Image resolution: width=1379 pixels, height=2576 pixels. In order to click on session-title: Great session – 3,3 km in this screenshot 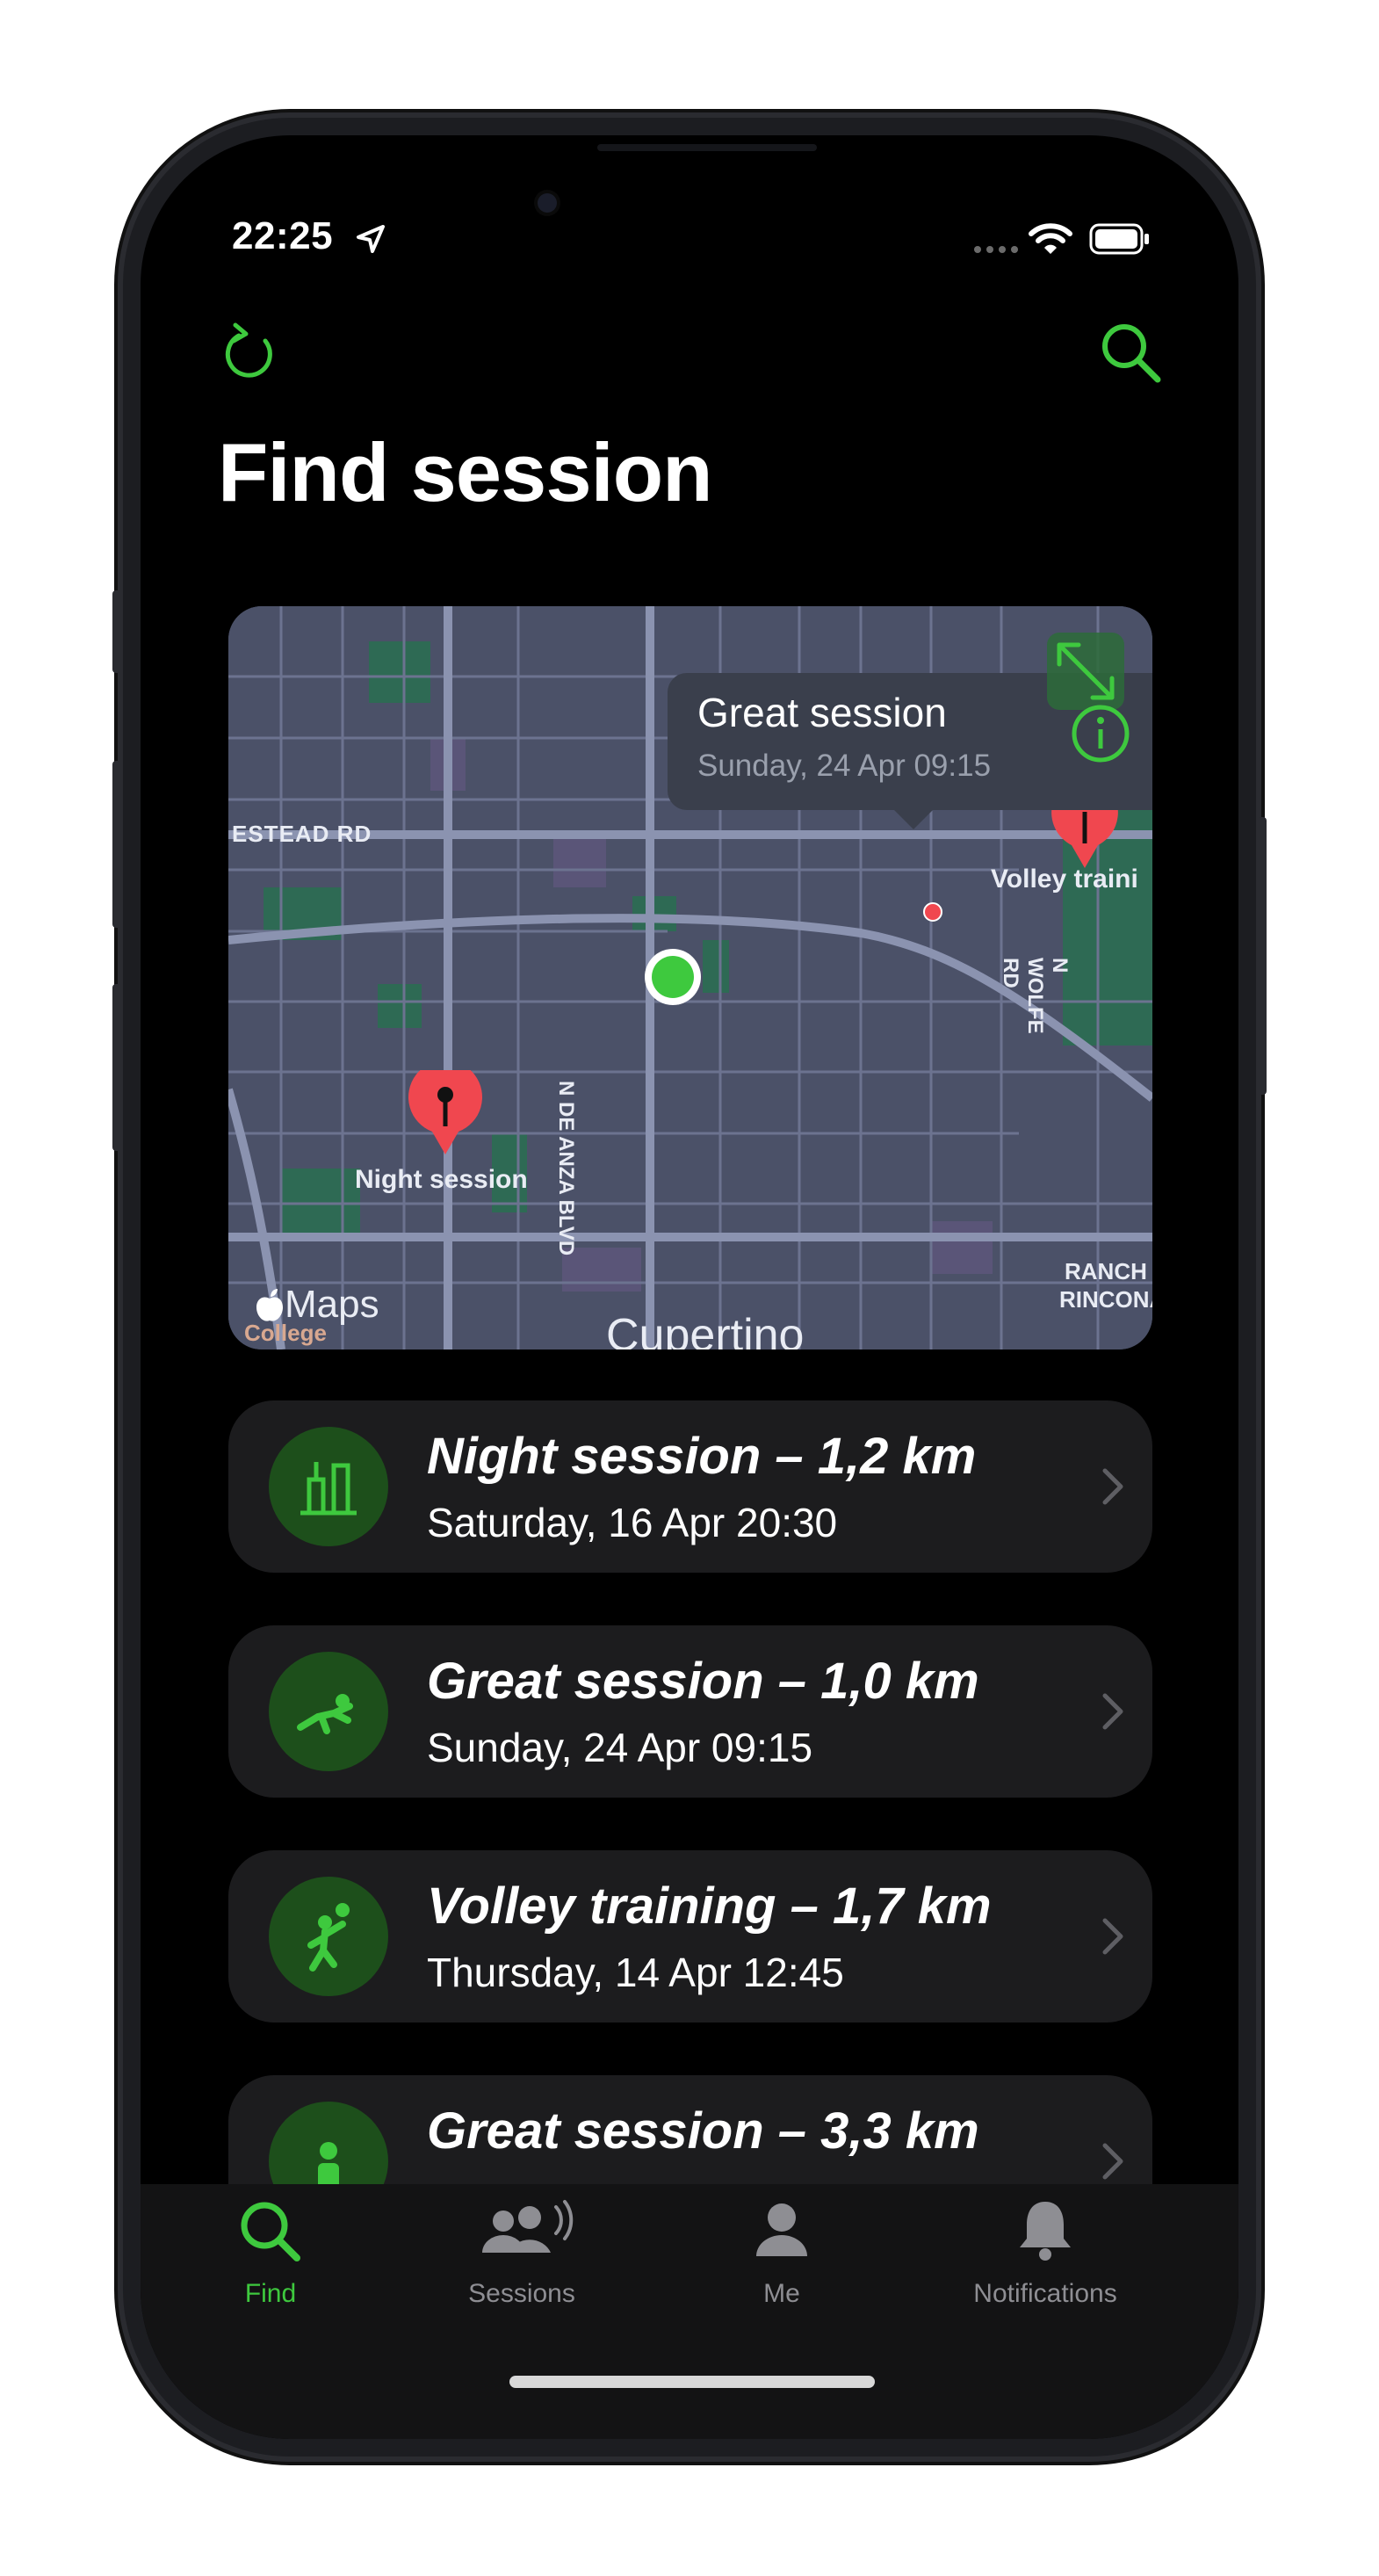, I will do `click(703, 2131)`.